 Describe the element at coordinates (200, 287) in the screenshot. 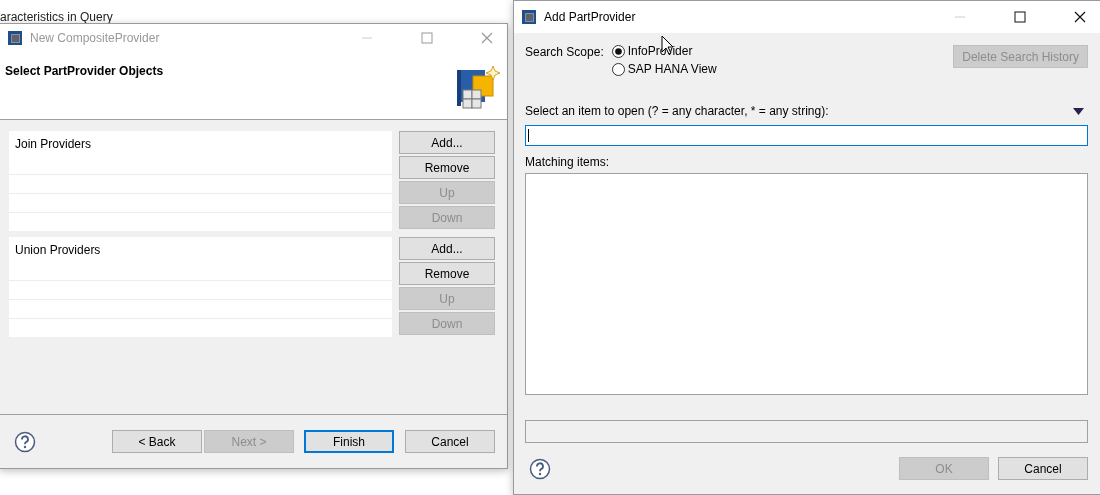

I see `provider-list: Union Providers` at that location.